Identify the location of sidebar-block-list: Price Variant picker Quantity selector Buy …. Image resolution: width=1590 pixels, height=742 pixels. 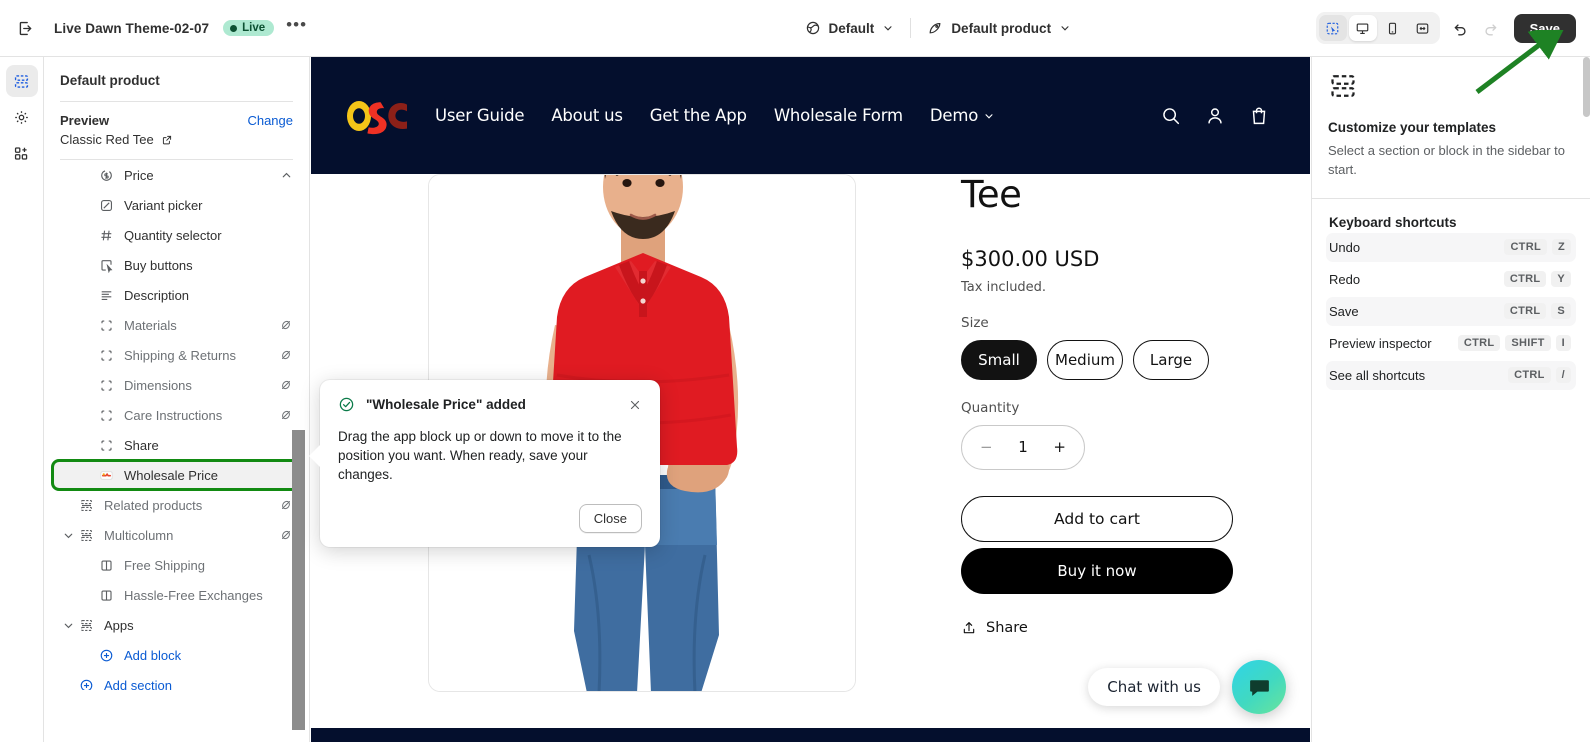
(176, 425).